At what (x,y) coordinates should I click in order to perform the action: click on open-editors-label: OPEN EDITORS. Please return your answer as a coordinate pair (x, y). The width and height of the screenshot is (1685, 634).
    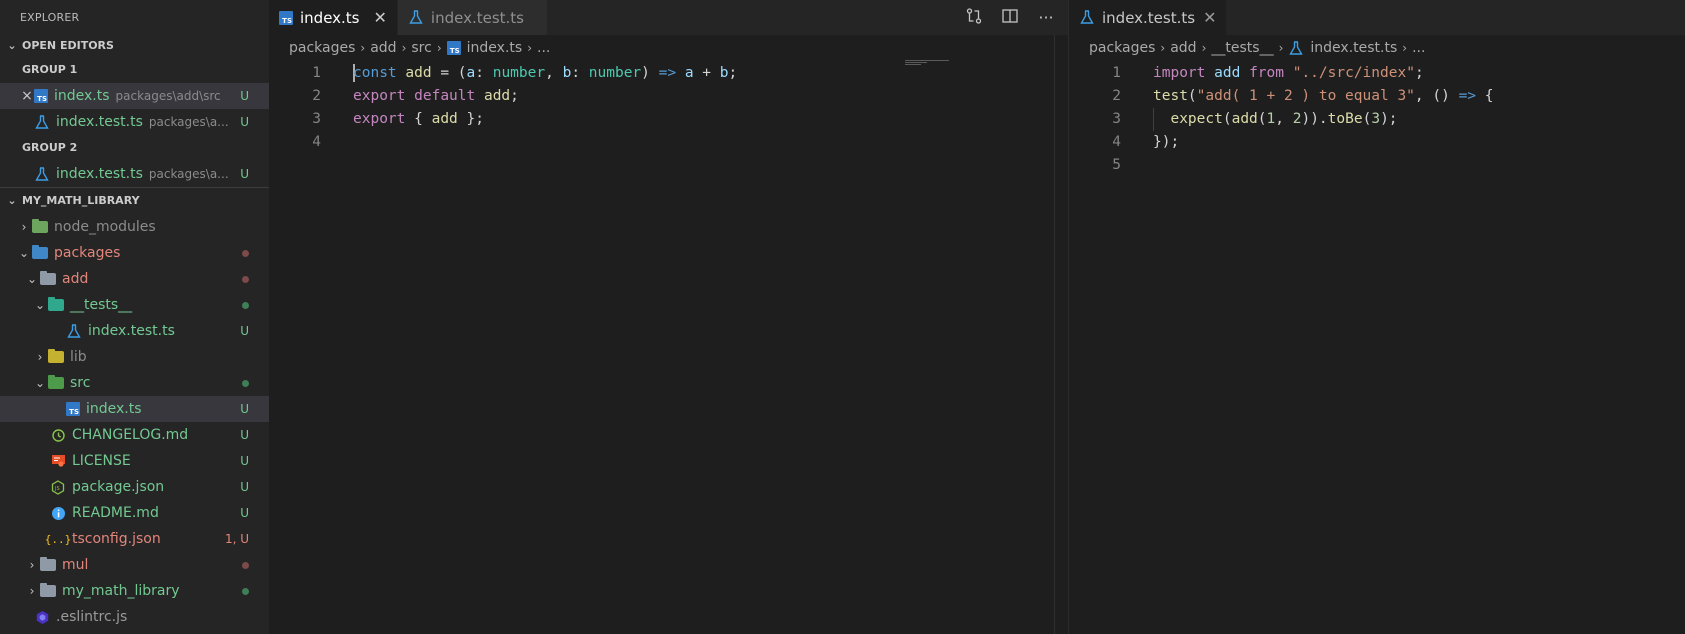
    Looking at the image, I should click on (68, 45).